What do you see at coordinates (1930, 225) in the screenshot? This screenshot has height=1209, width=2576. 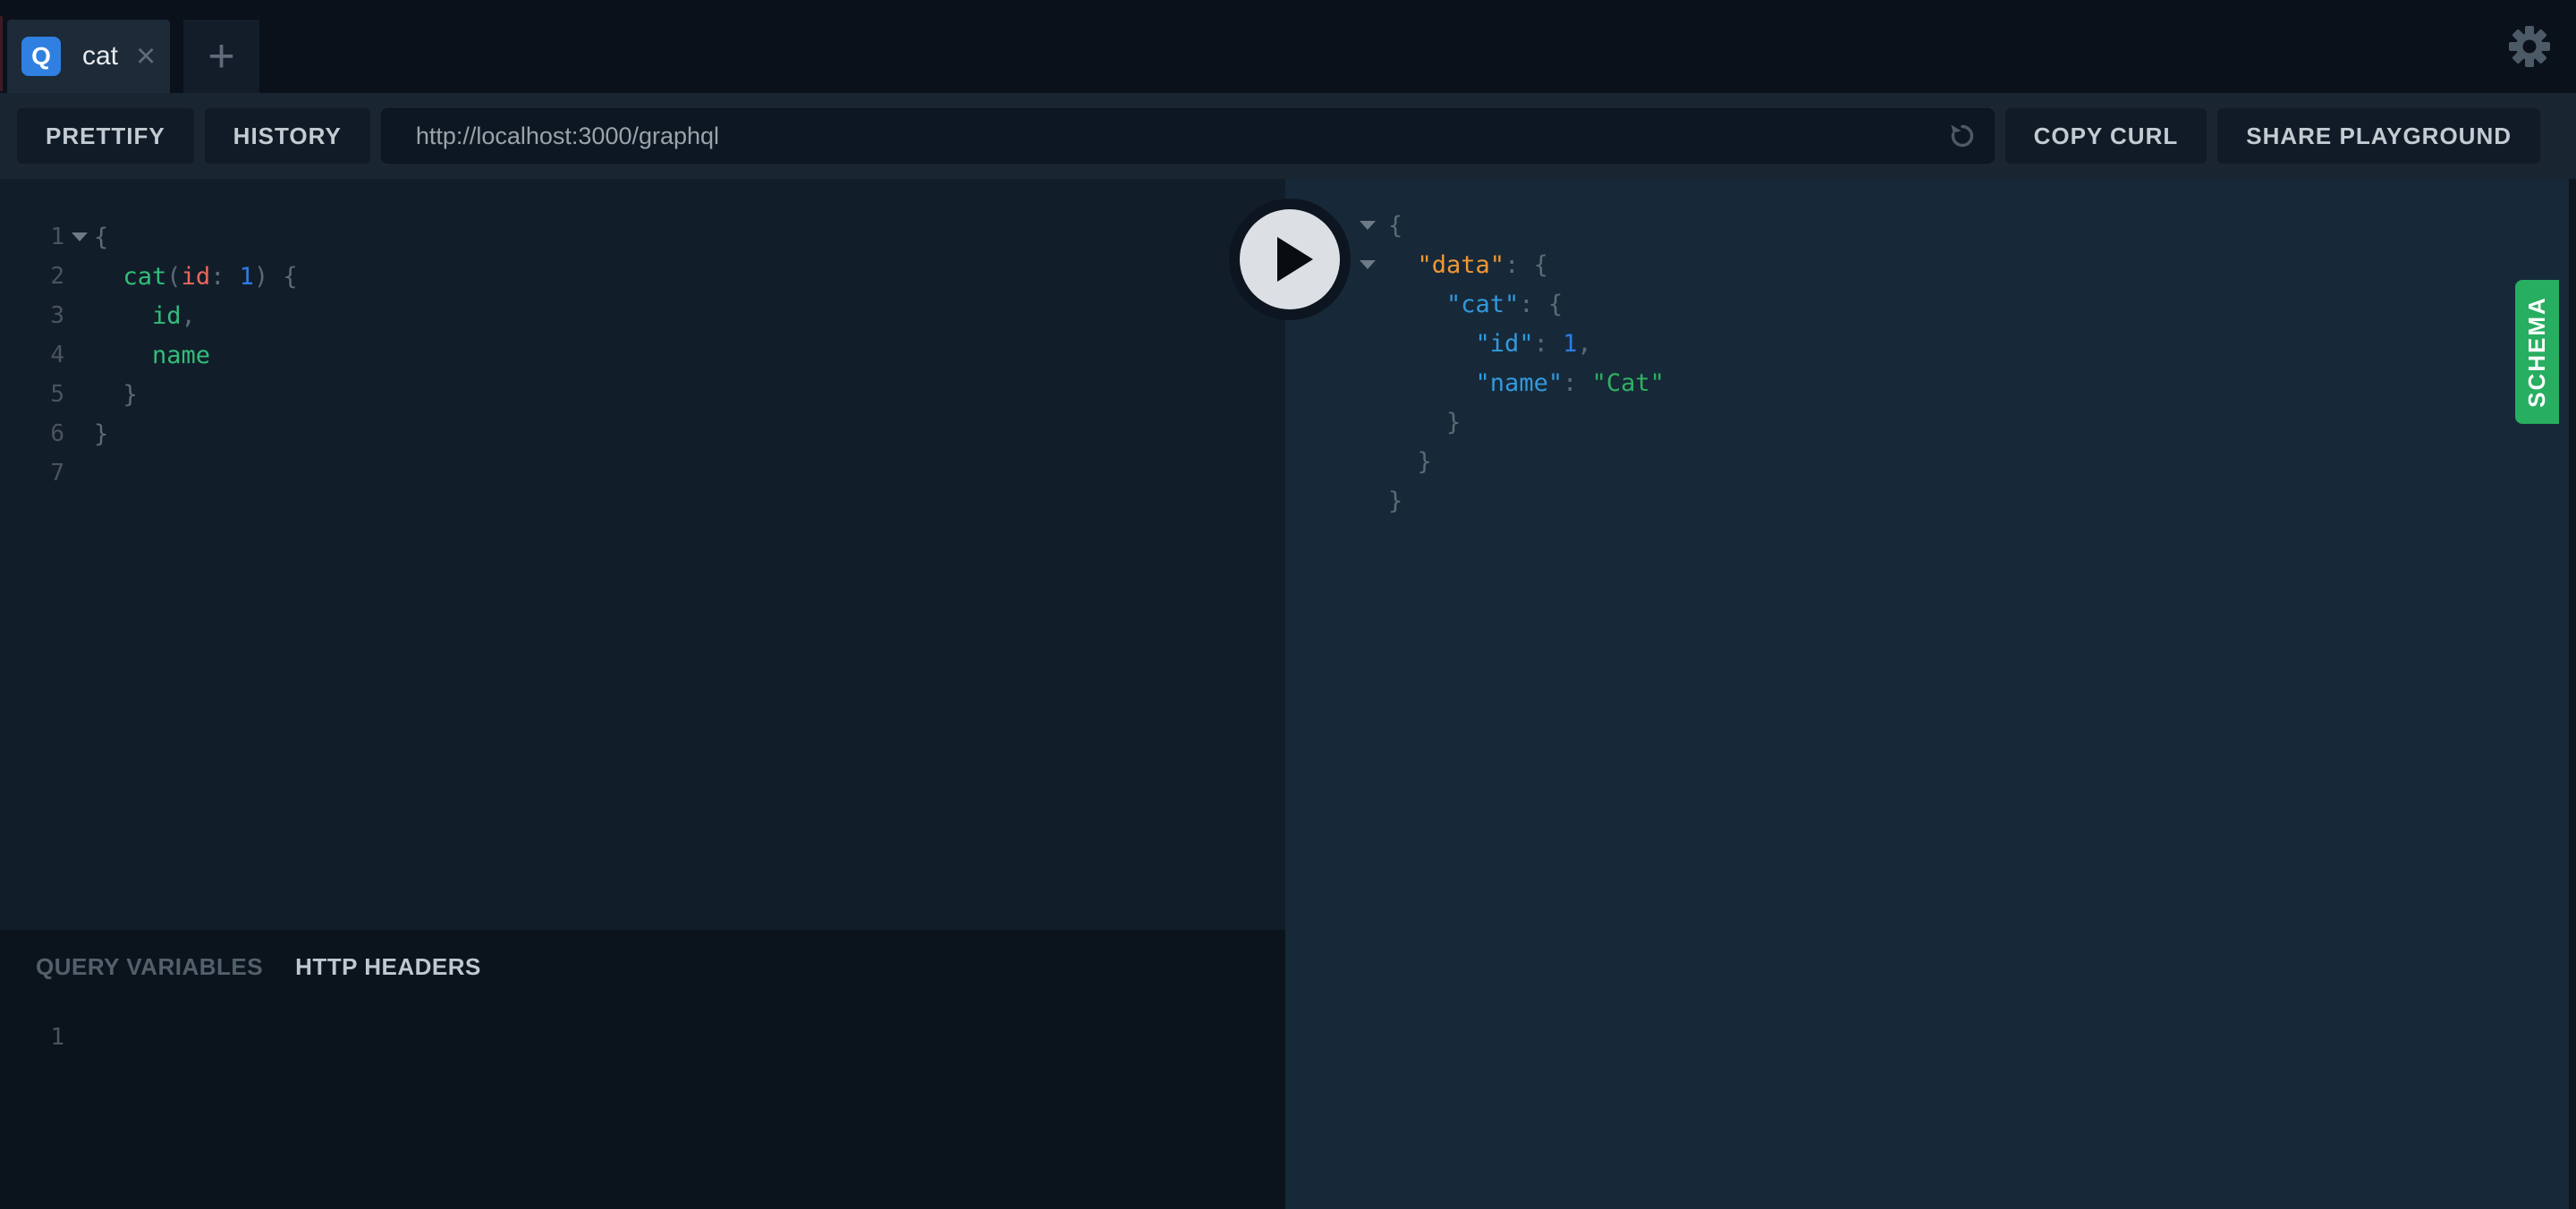 I see `code-line: {` at bounding box center [1930, 225].